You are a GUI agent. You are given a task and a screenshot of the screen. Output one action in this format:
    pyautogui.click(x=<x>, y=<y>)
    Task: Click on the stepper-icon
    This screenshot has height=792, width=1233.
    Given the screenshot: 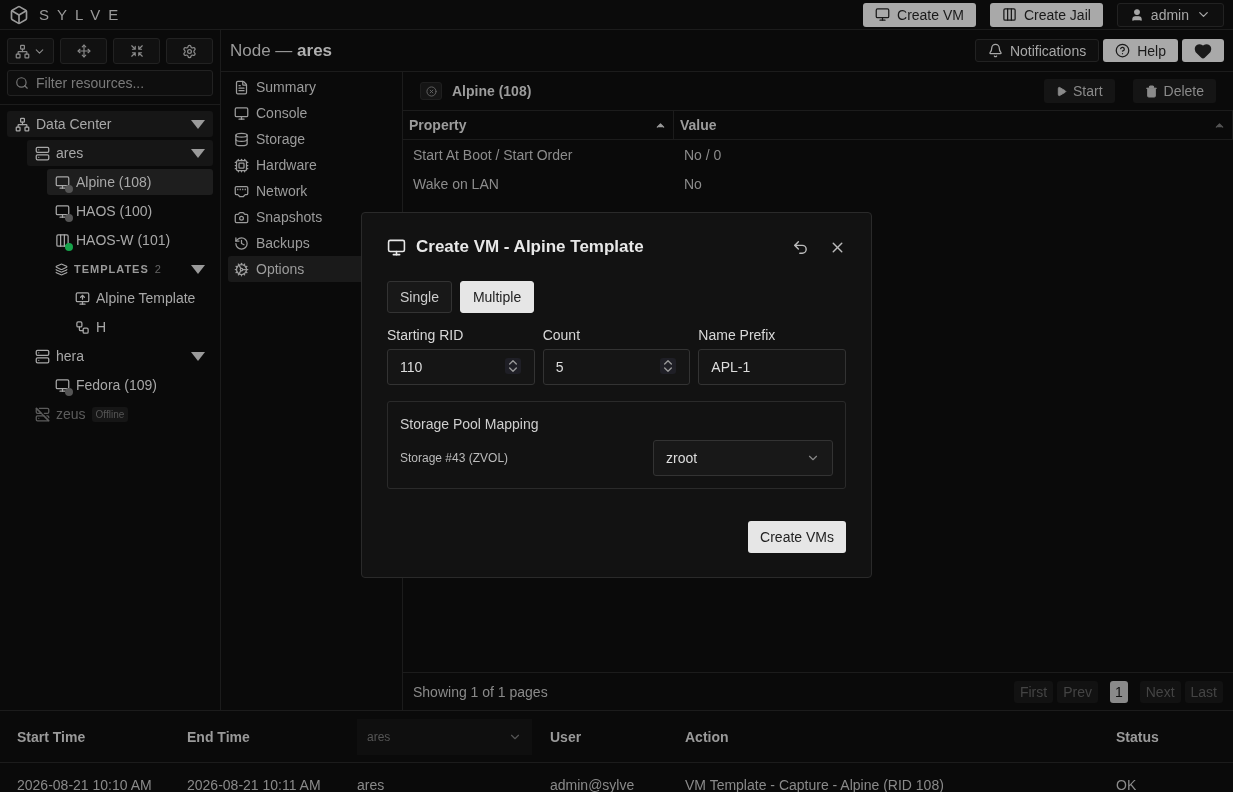 What is the action you would take?
    pyautogui.click(x=668, y=366)
    